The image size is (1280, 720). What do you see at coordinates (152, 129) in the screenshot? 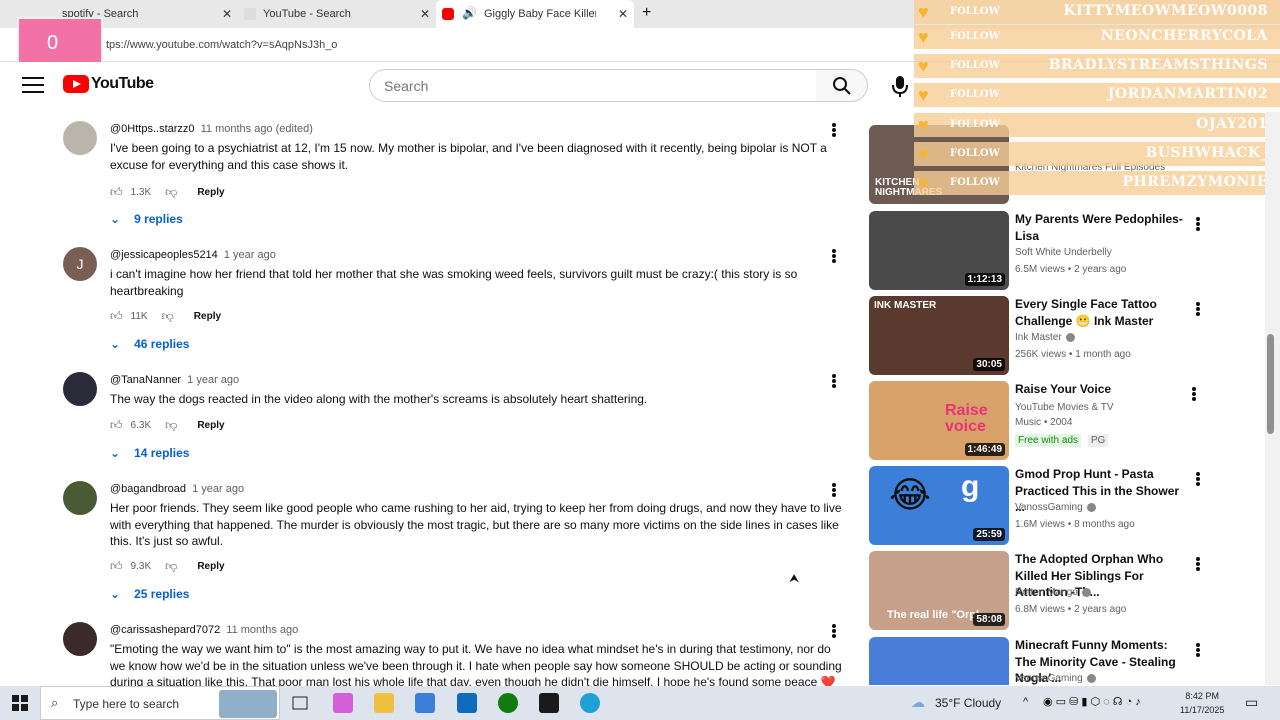
I see `comment-author: @0Https..starzz0` at bounding box center [152, 129].